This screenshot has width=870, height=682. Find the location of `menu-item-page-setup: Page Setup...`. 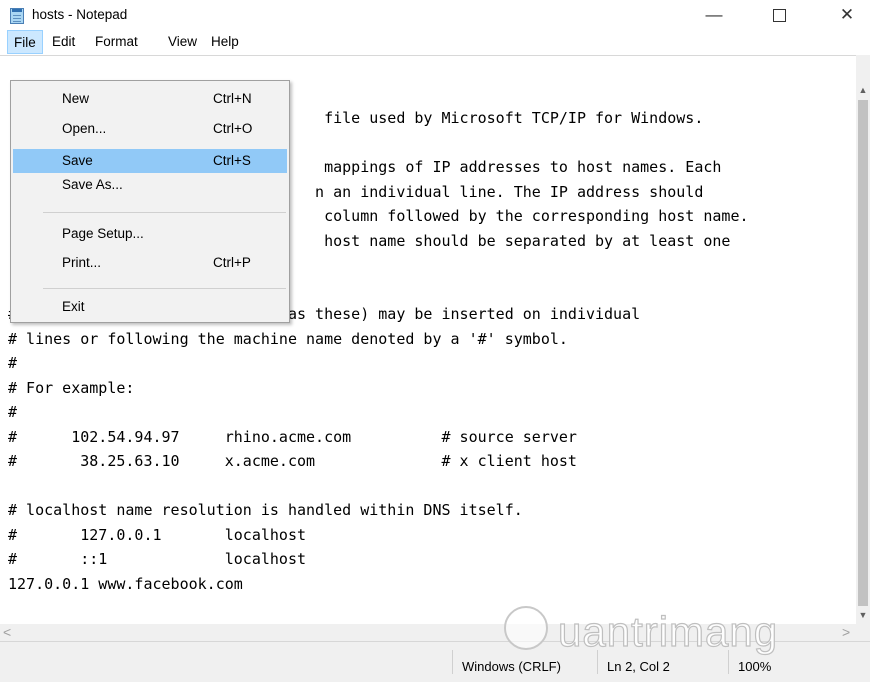

menu-item-page-setup: Page Setup... is located at coordinates (150, 234).